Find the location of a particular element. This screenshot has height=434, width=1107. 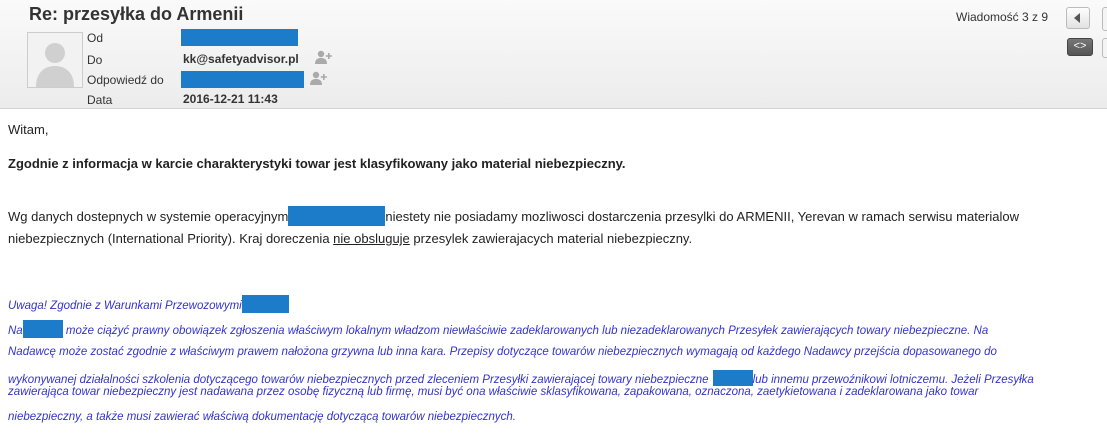

text-segment: Uwaga! Zgodnie z Warunkami Przewozowymi is located at coordinates (125, 306).